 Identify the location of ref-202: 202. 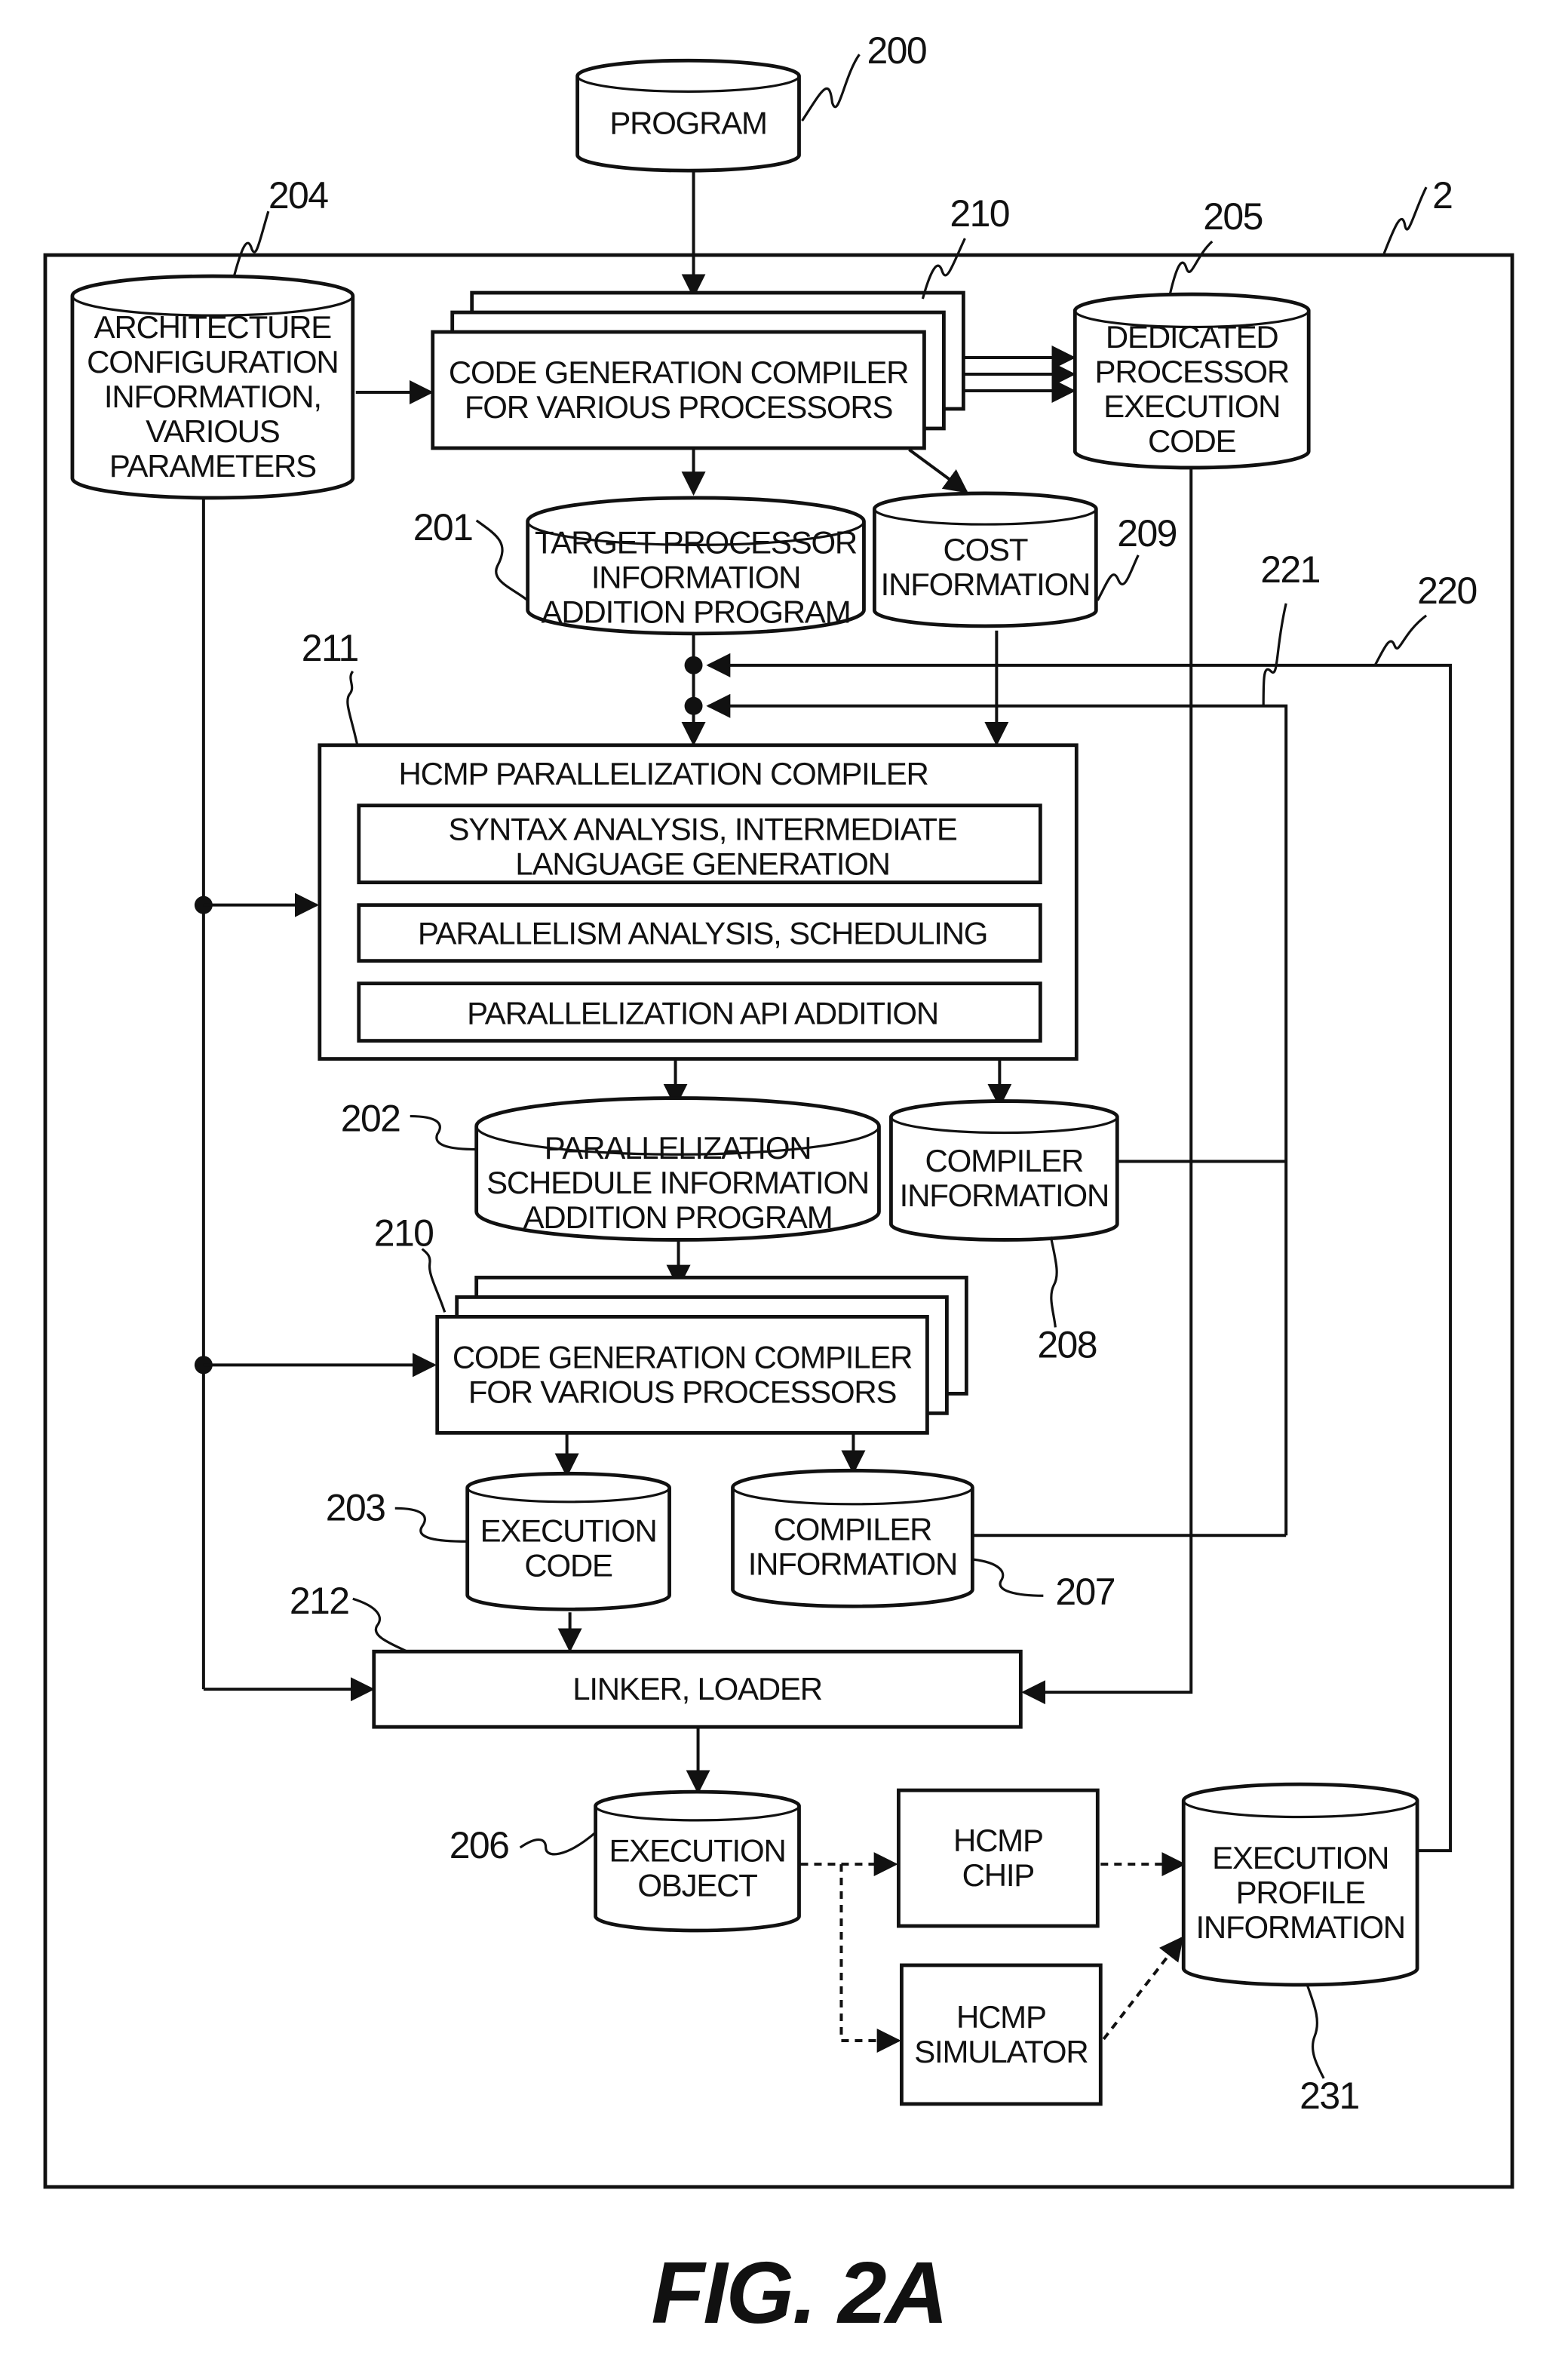
(371, 1119).